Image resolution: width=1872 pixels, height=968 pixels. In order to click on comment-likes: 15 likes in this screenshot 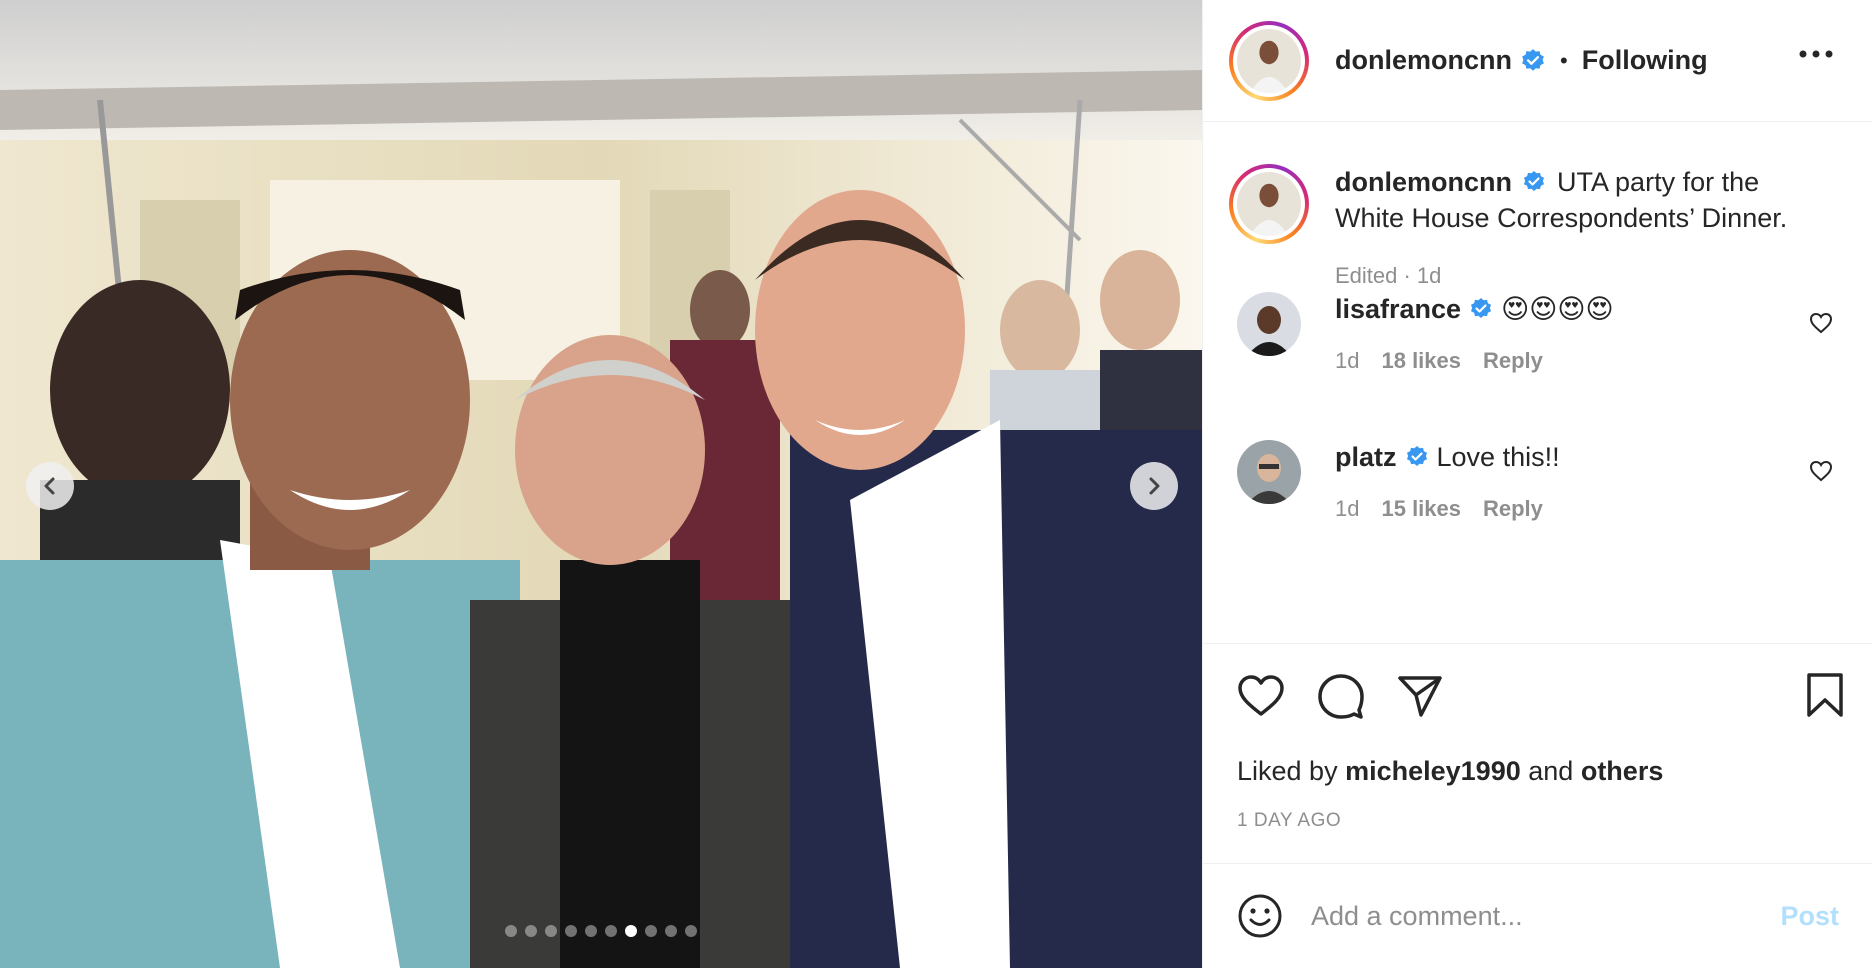, I will do `click(1421, 509)`.